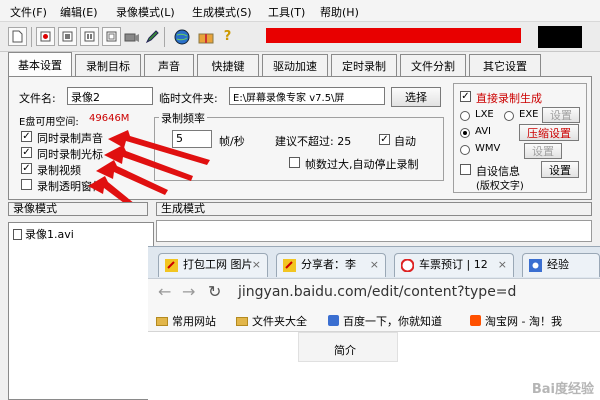  What do you see at coordinates (374, 366) in the screenshot?
I see `browser-content: 简介 Bai度经验` at bounding box center [374, 366].